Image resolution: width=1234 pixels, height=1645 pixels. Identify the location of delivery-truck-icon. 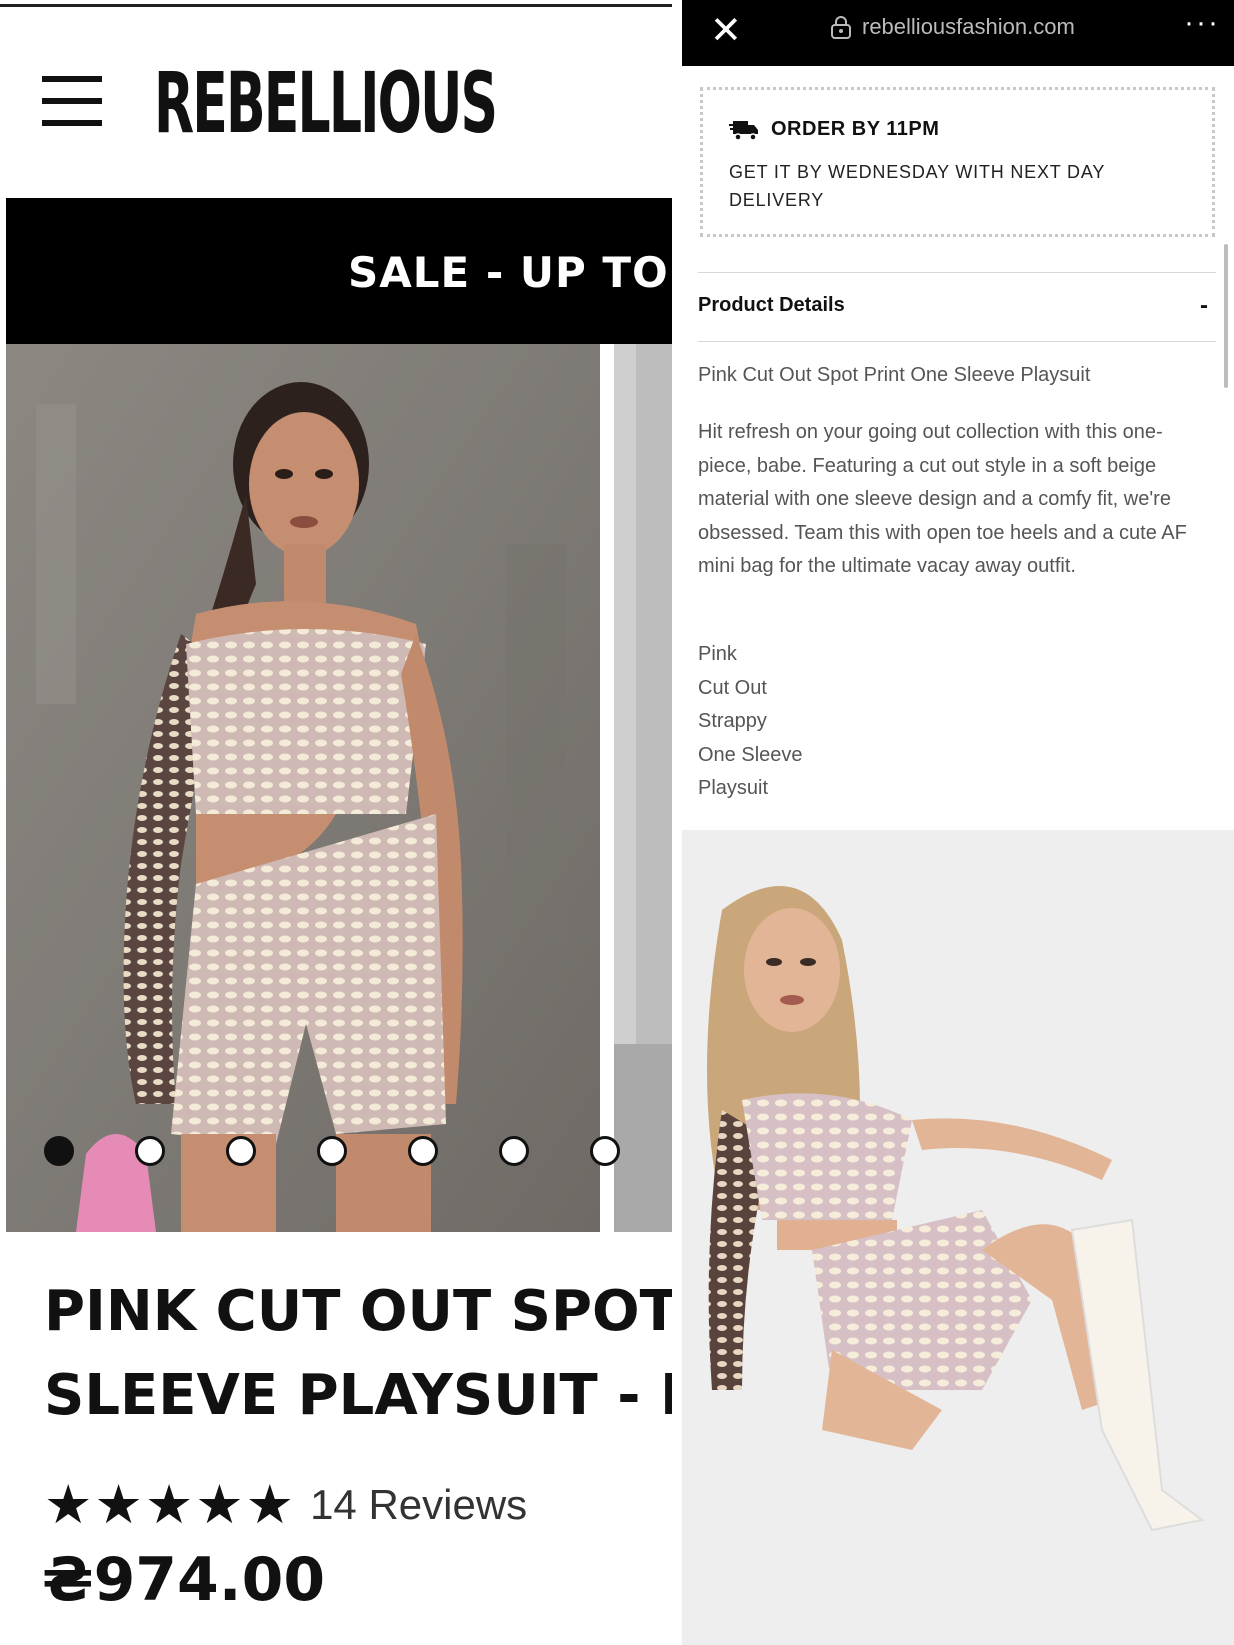
(743, 131).